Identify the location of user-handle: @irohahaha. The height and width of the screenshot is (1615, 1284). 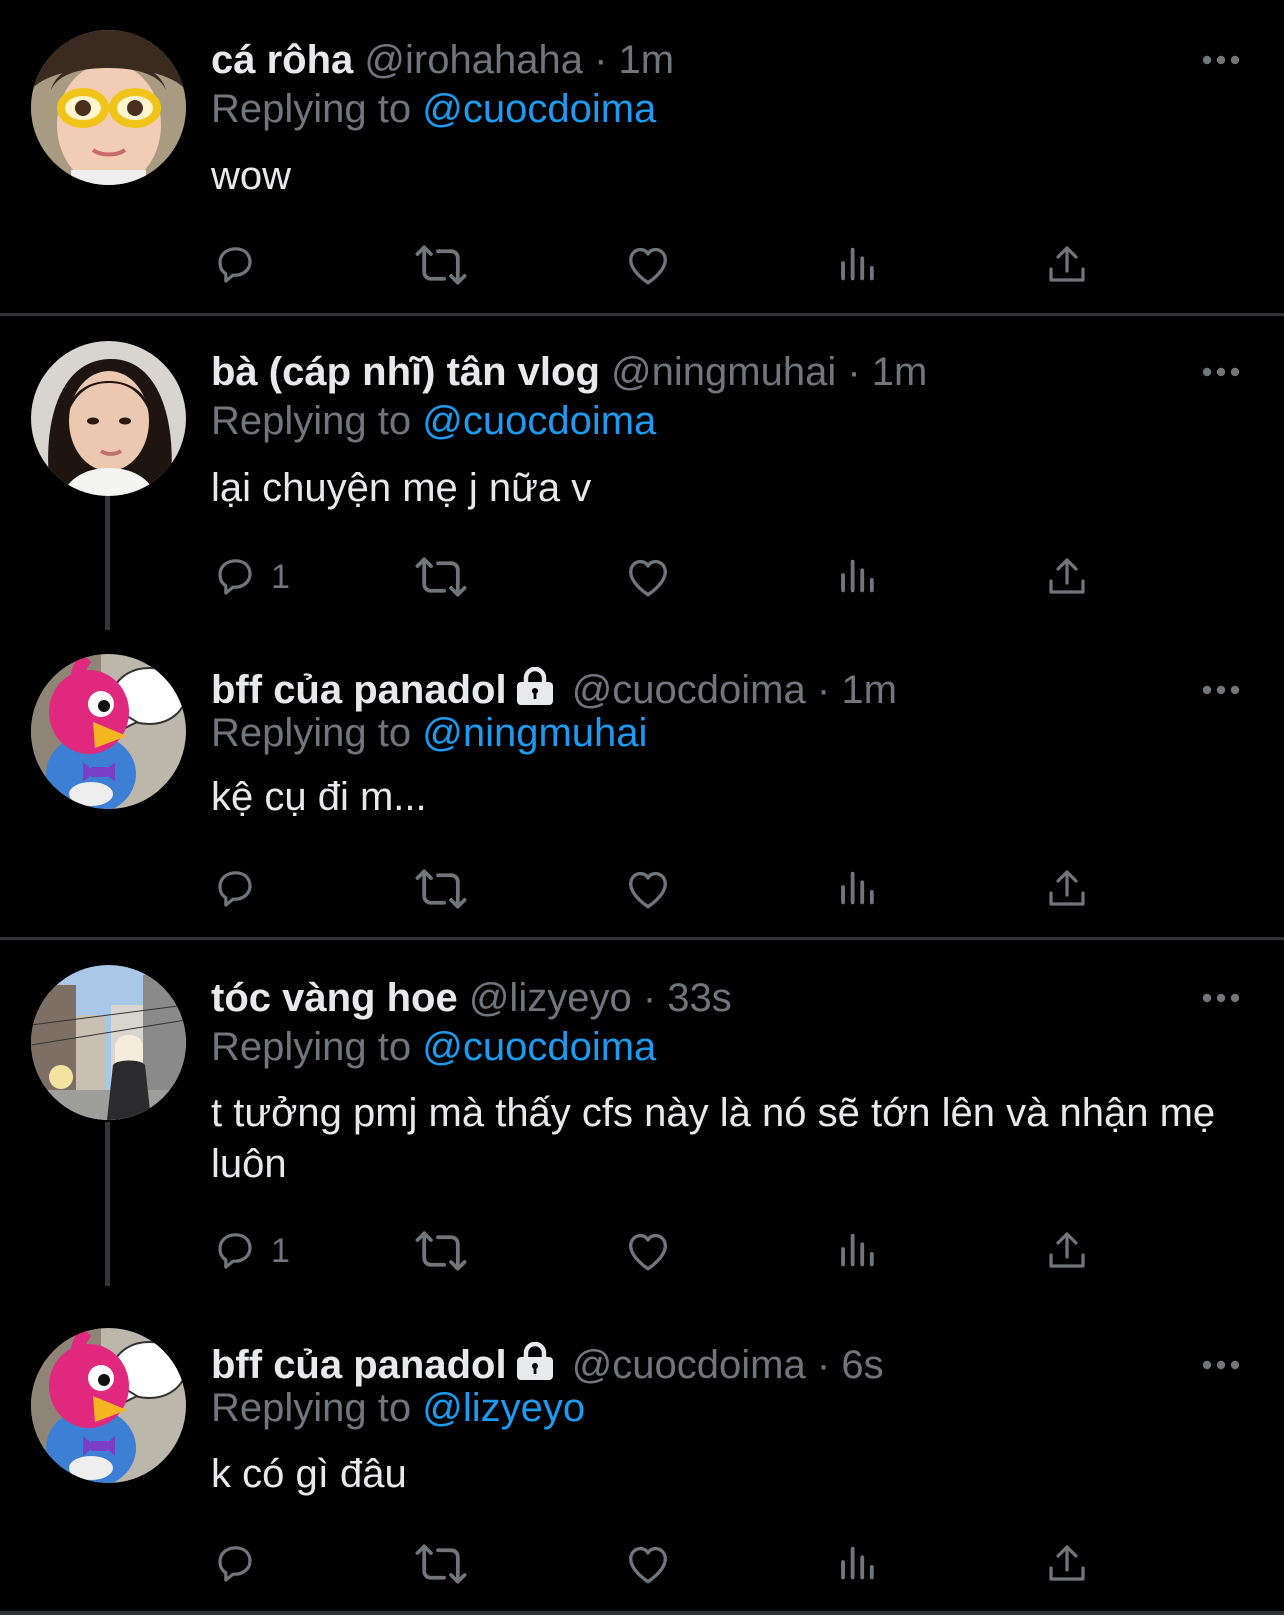
(473, 60).